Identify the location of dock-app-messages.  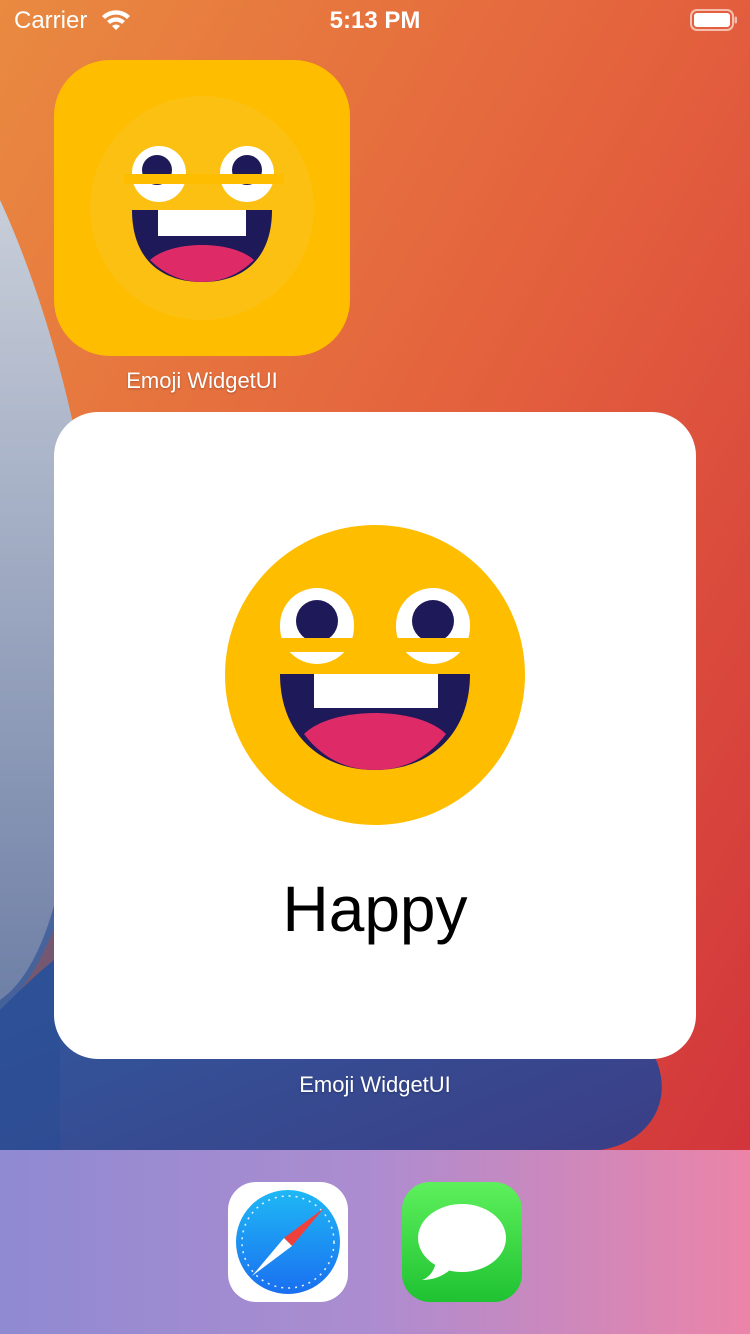
(462, 1242).